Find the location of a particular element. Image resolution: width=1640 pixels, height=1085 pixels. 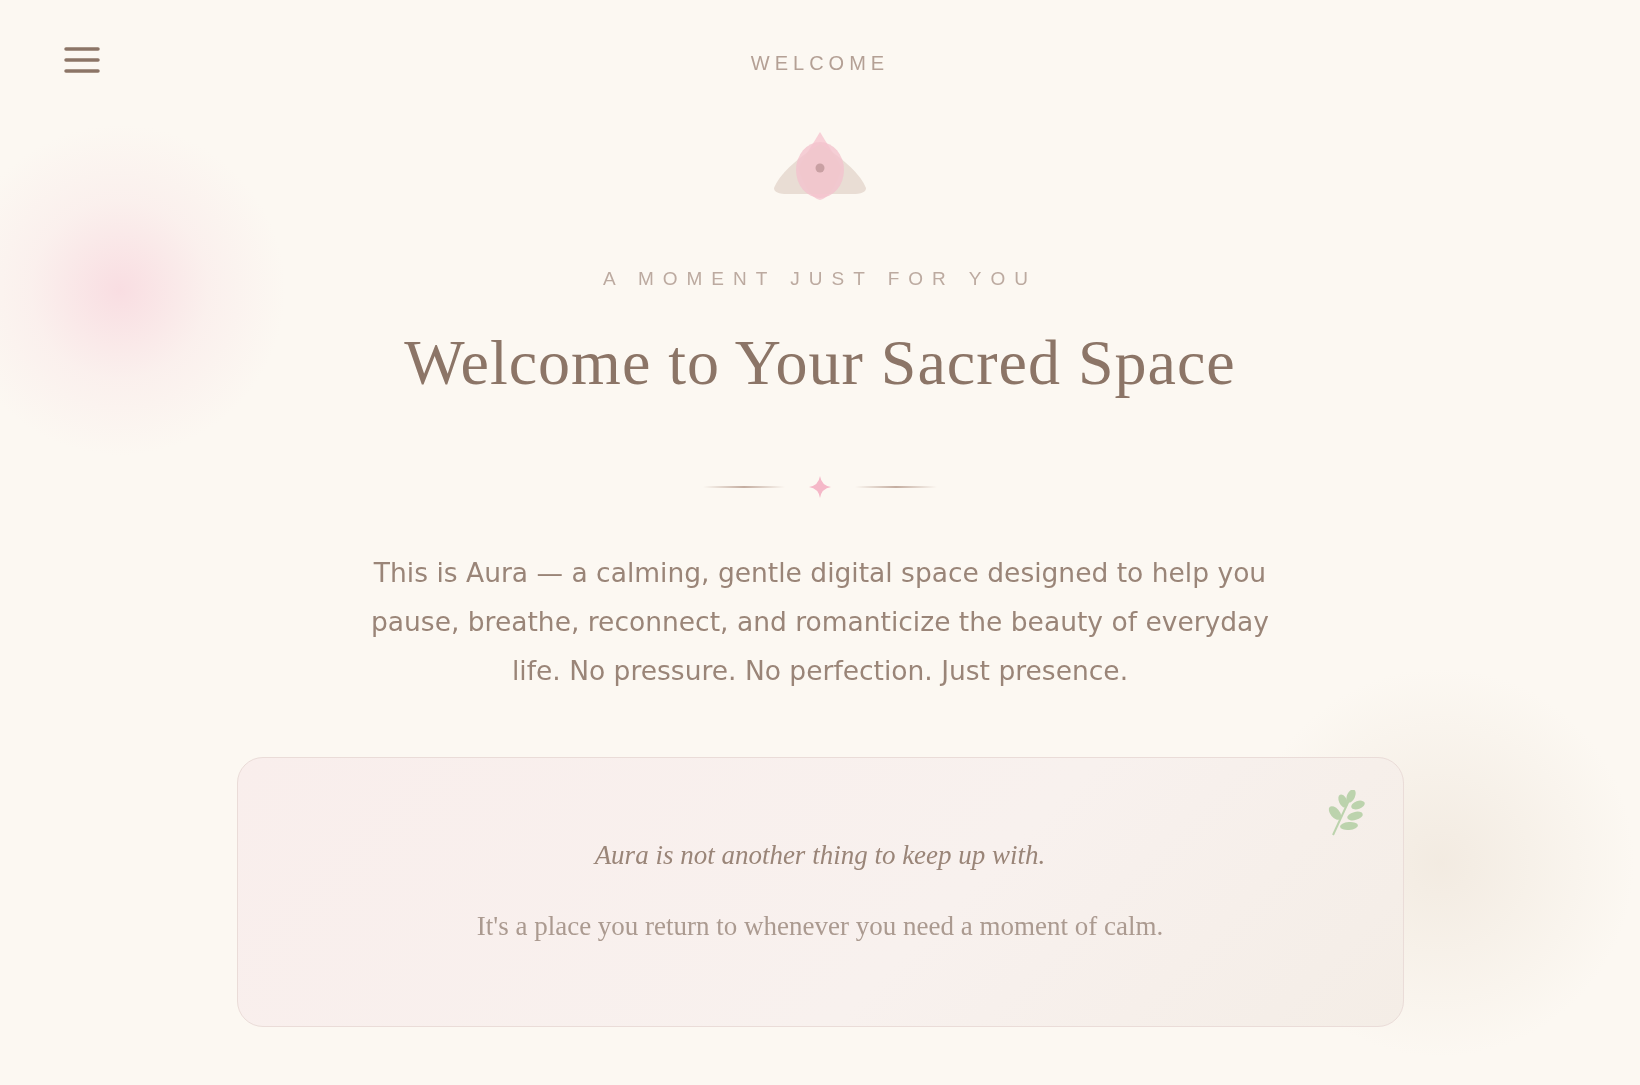

page-title: WELCOME is located at coordinates (820, 63).